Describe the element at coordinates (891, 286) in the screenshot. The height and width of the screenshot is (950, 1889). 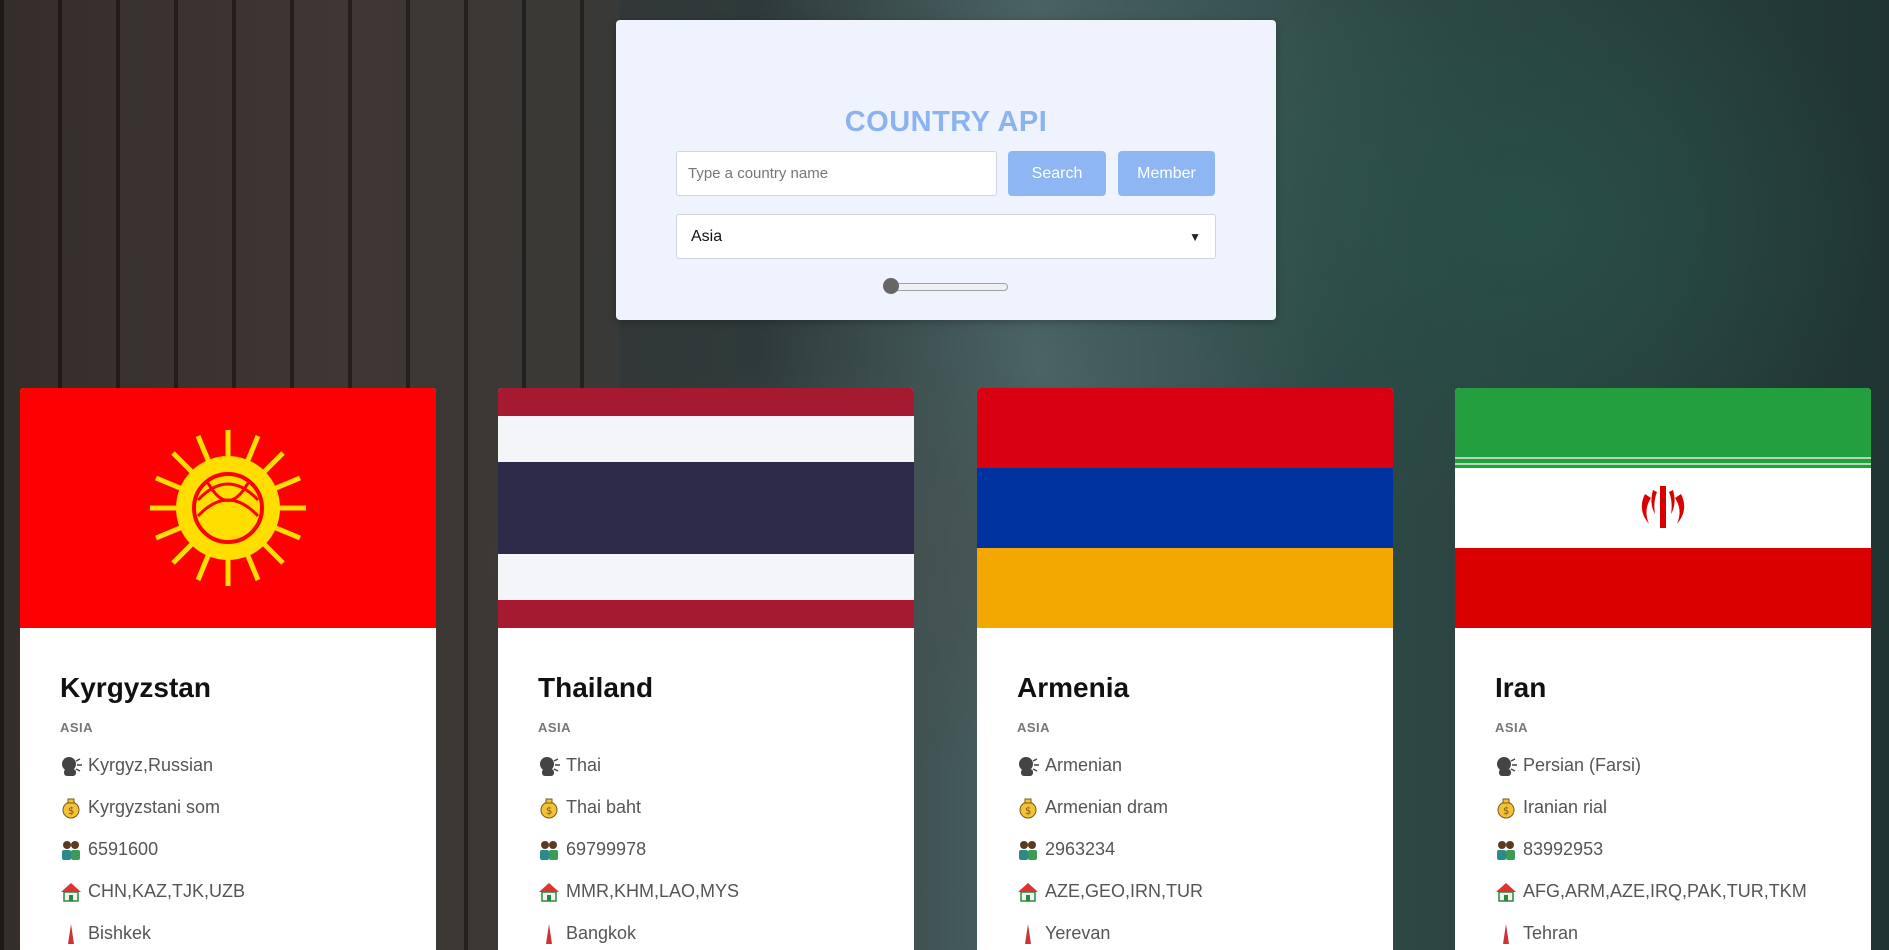
I see `slider-thumb` at that location.